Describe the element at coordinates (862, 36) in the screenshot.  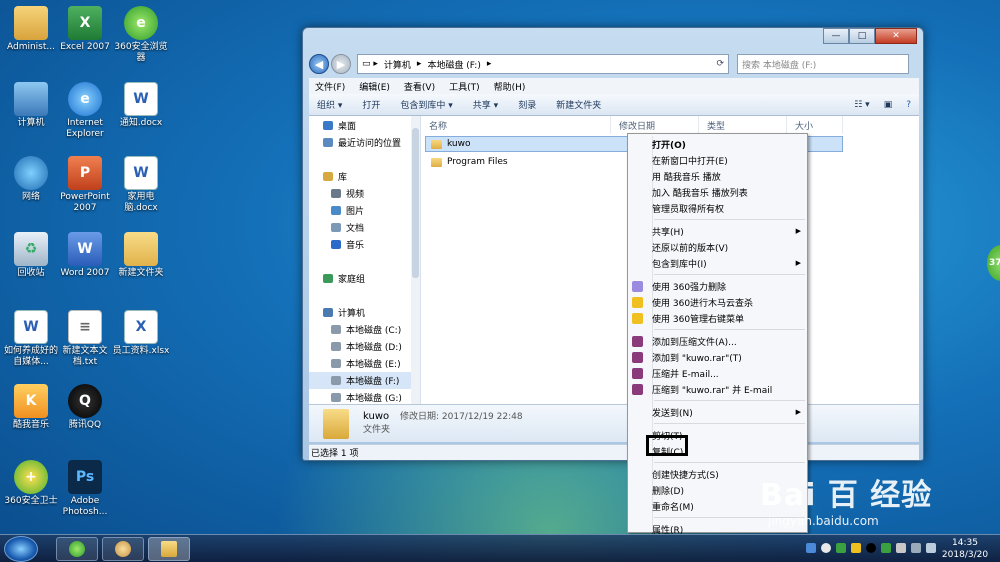
I see `maximize-button: □` at that location.